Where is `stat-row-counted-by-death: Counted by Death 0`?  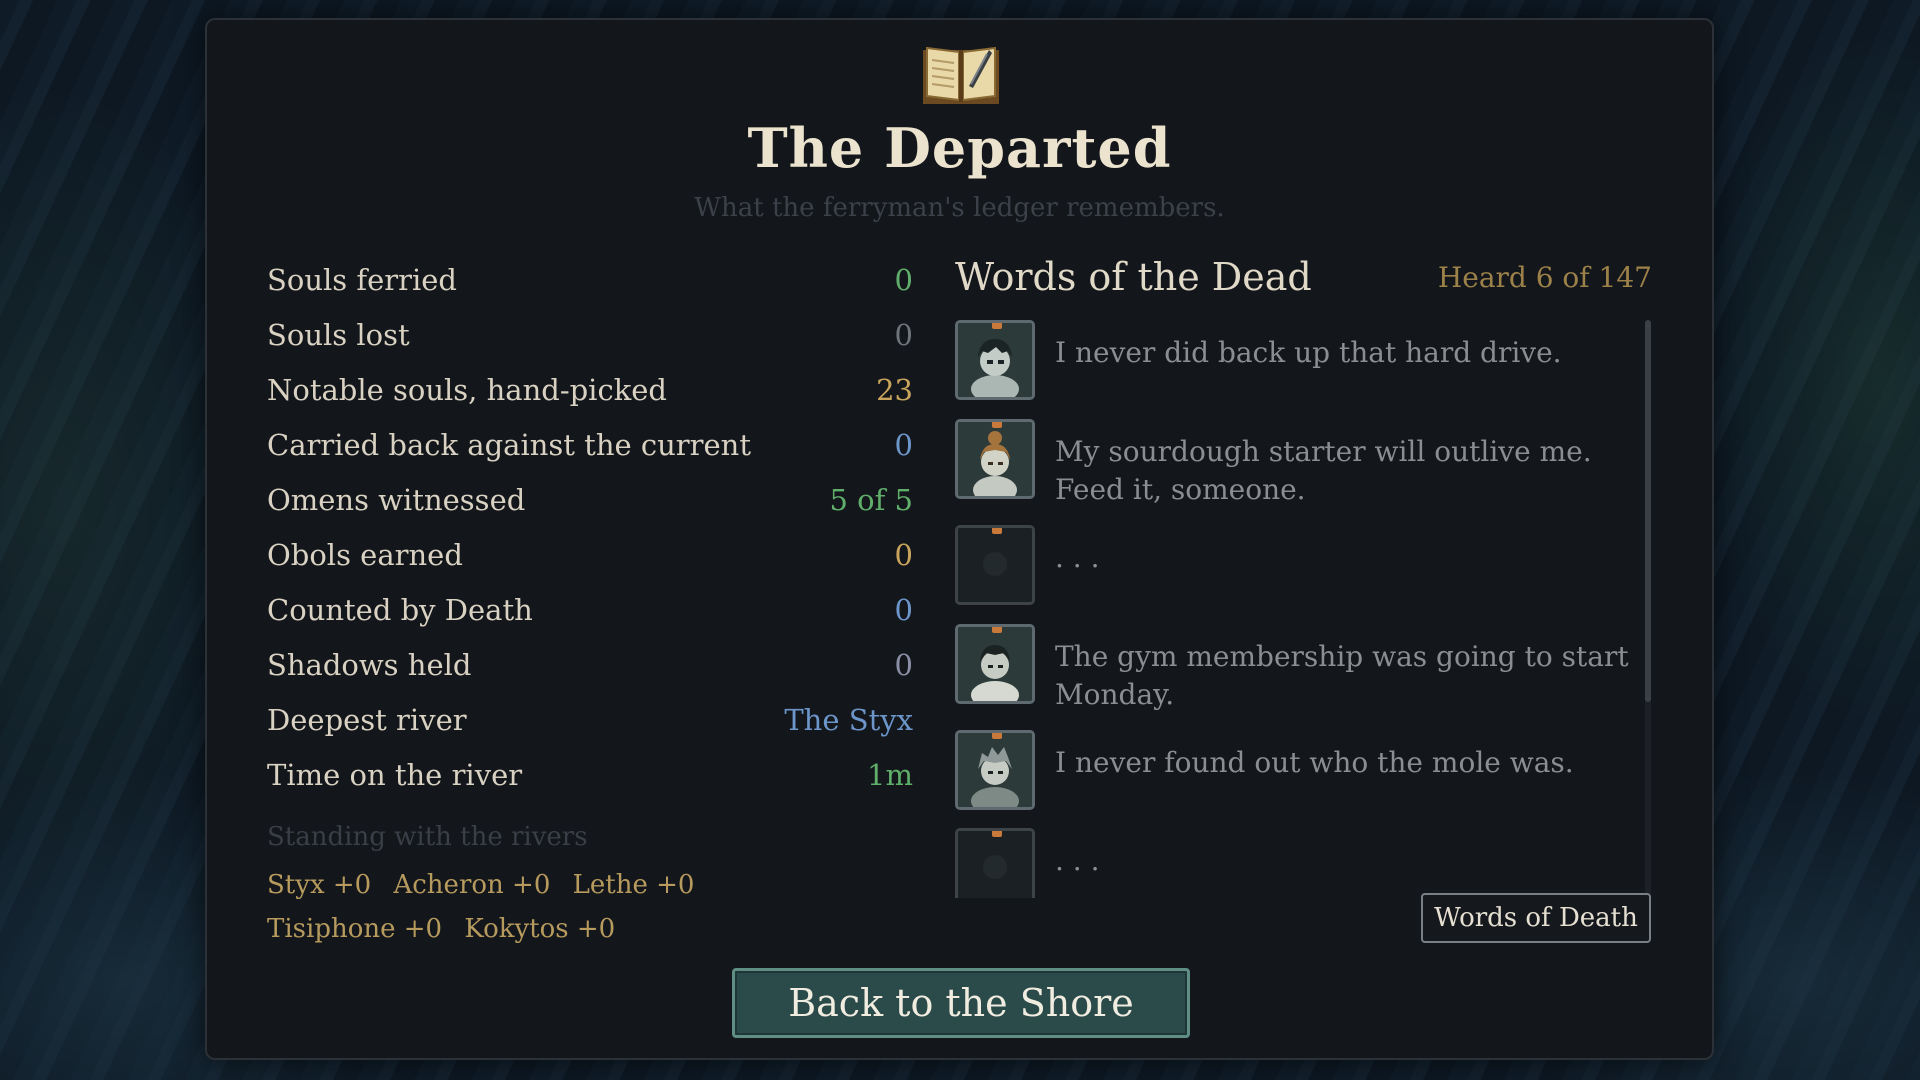 stat-row-counted-by-death: Counted by Death 0 is located at coordinates (590, 609).